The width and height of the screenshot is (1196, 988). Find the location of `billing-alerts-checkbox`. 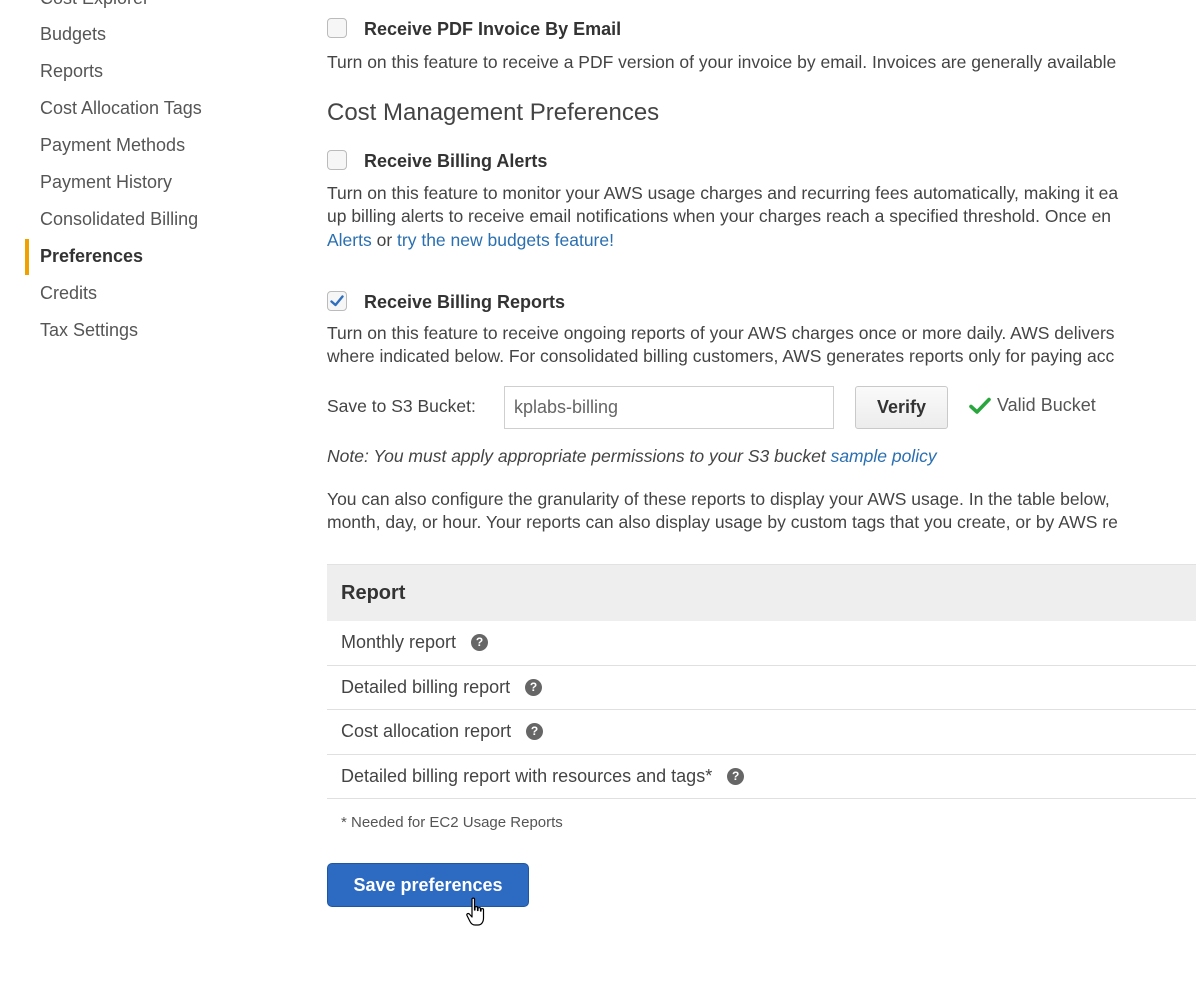

billing-alerts-checkbox is located at coordinates (337, 160).